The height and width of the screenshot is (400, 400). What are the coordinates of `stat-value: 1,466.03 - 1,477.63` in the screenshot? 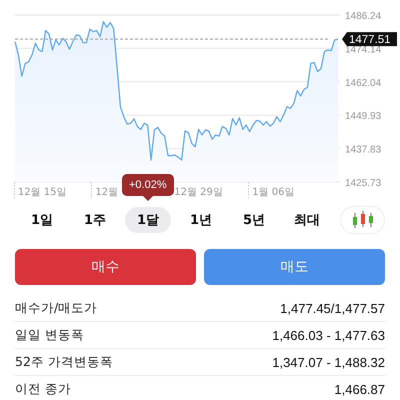 It's located at (328, 335).